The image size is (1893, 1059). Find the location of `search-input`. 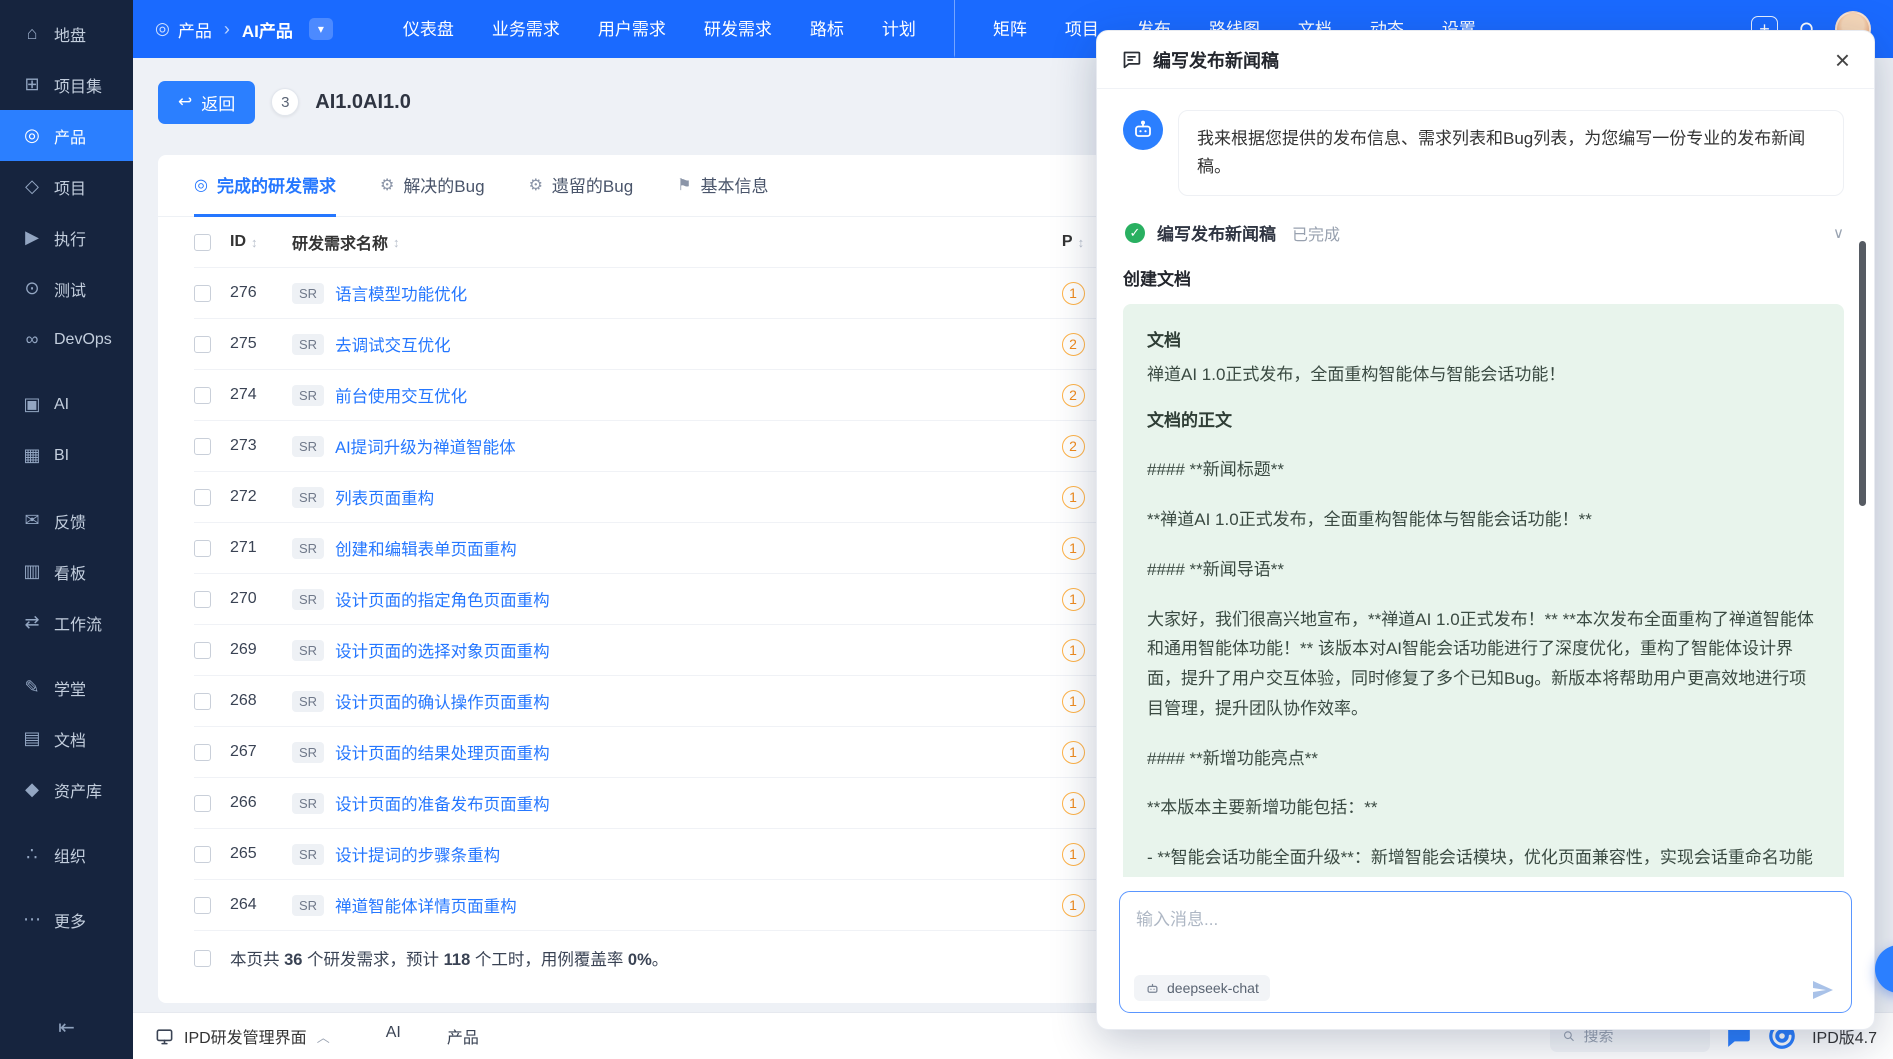

search-input is located at coordinates (1641, 1036).